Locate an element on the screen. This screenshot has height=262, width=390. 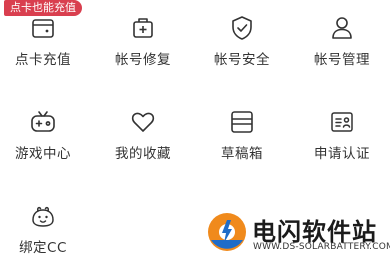
menu-item-account-management: 帐号管理 is located at coordinates (341, 45).